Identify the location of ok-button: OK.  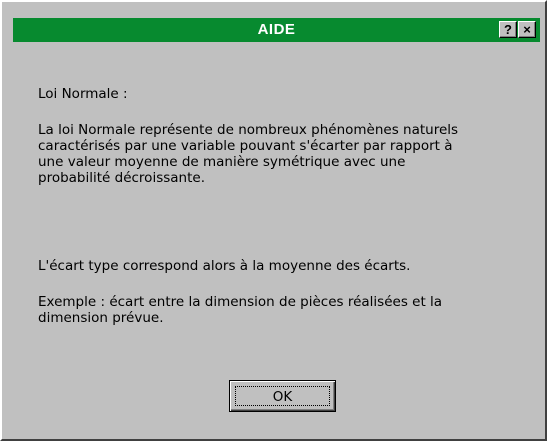
(282, 396).